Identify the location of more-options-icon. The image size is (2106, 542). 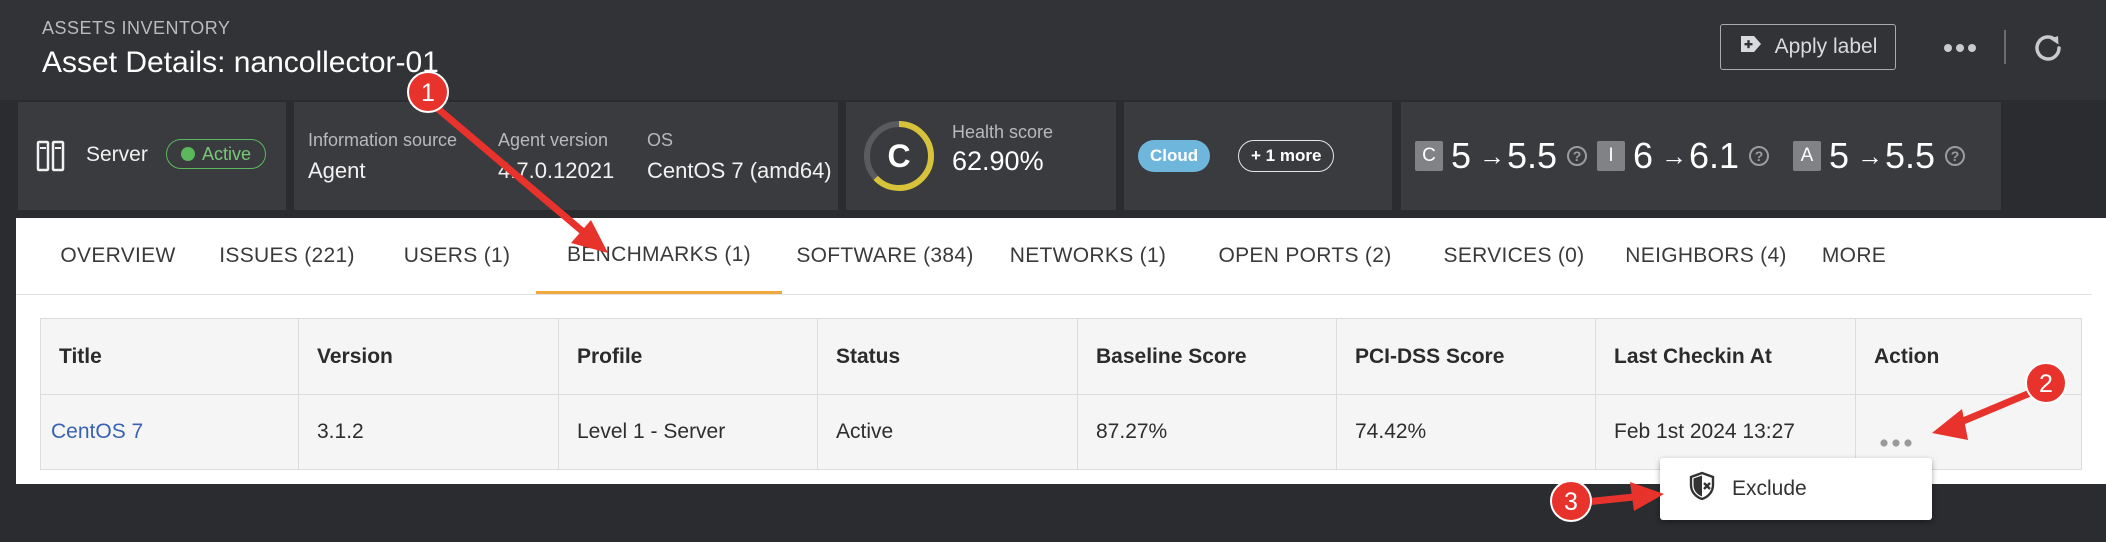
(1960, 48).